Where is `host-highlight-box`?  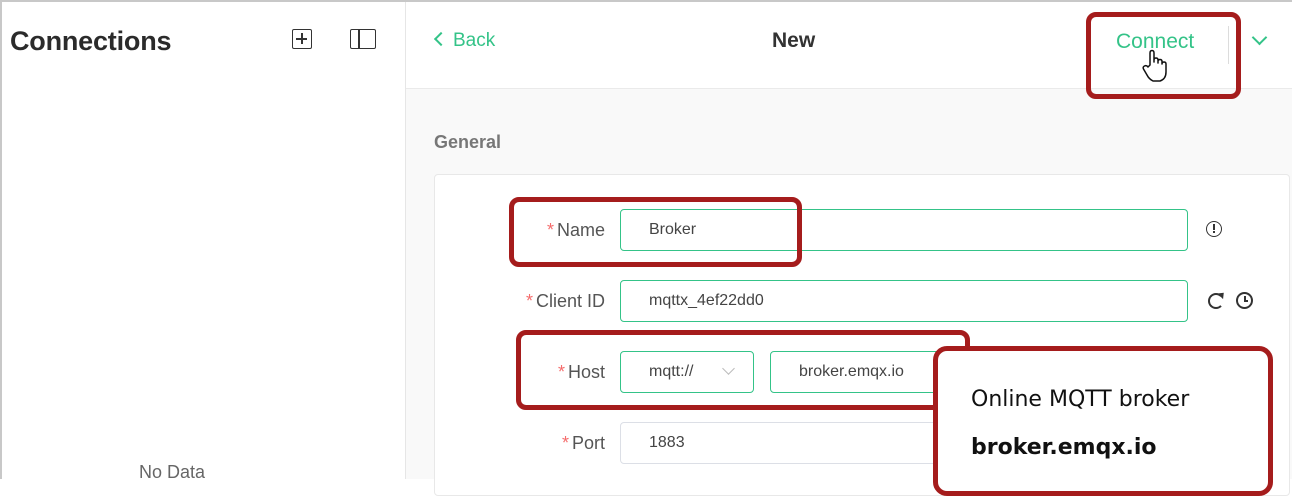
host-highlight-box is located at coordinates (743, 370).